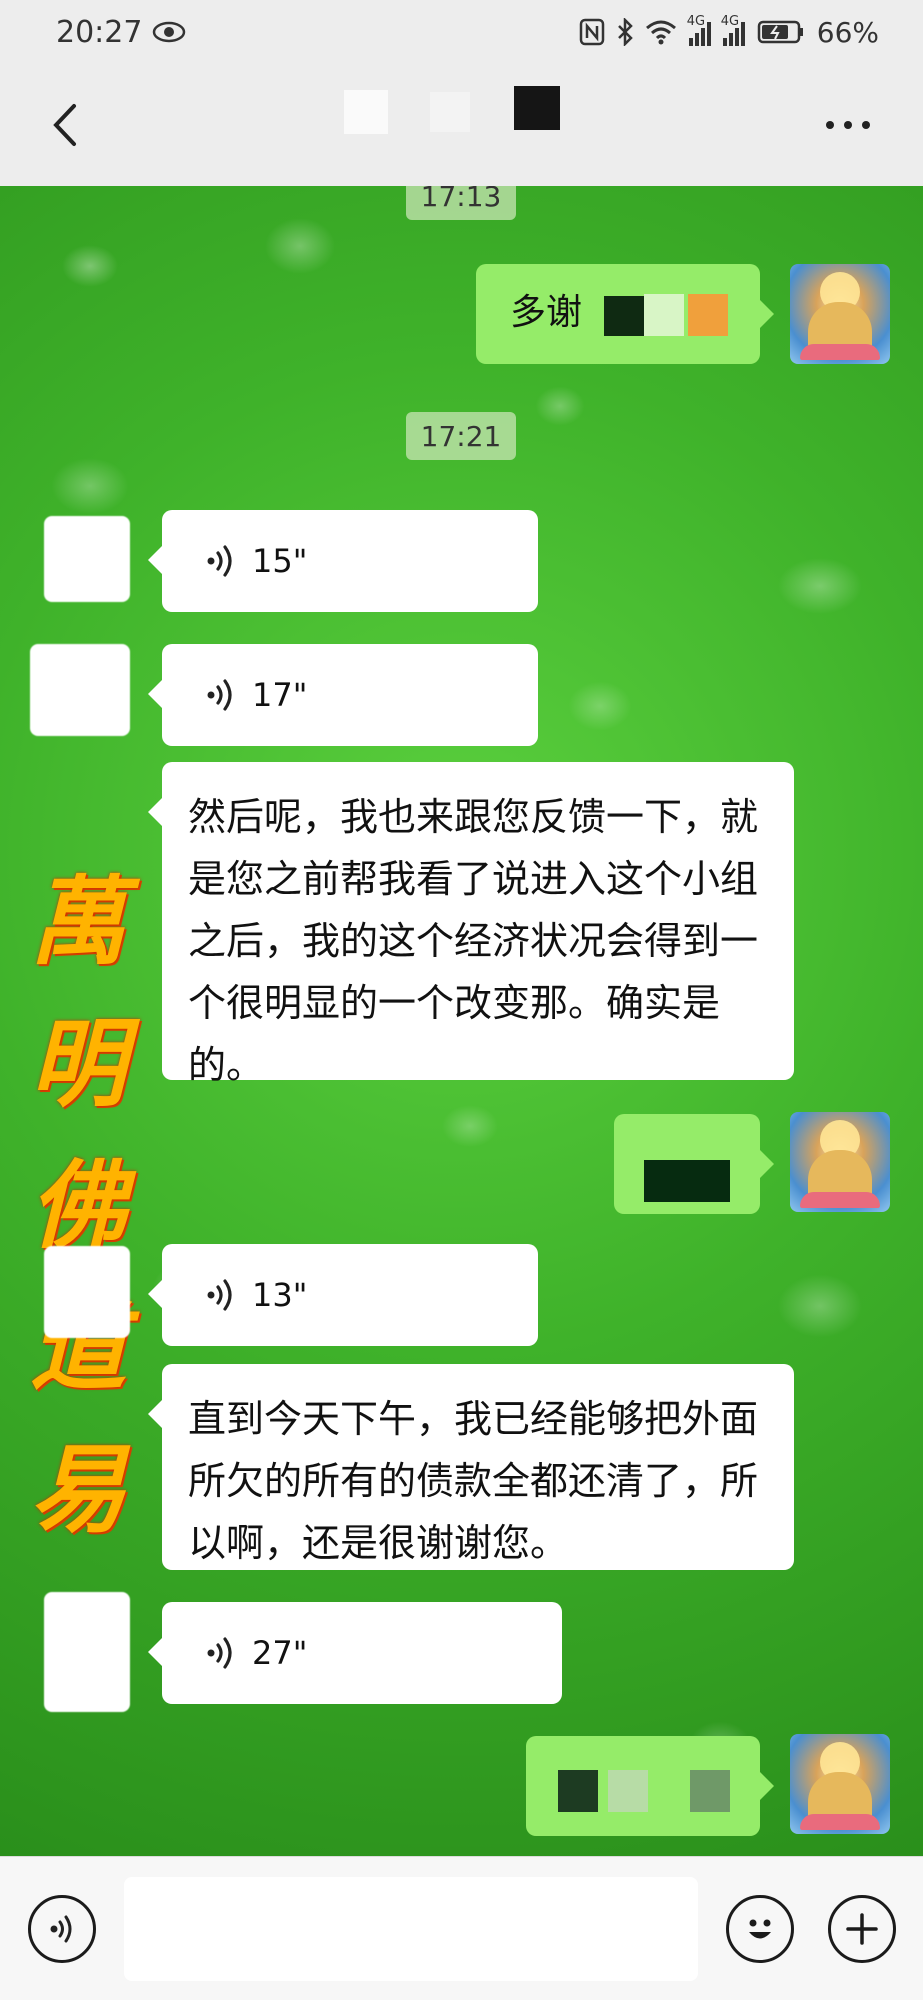 This screenshot has width=923, height=2000. I want to click on voice-message-bubble: 15", so click(343, 561).